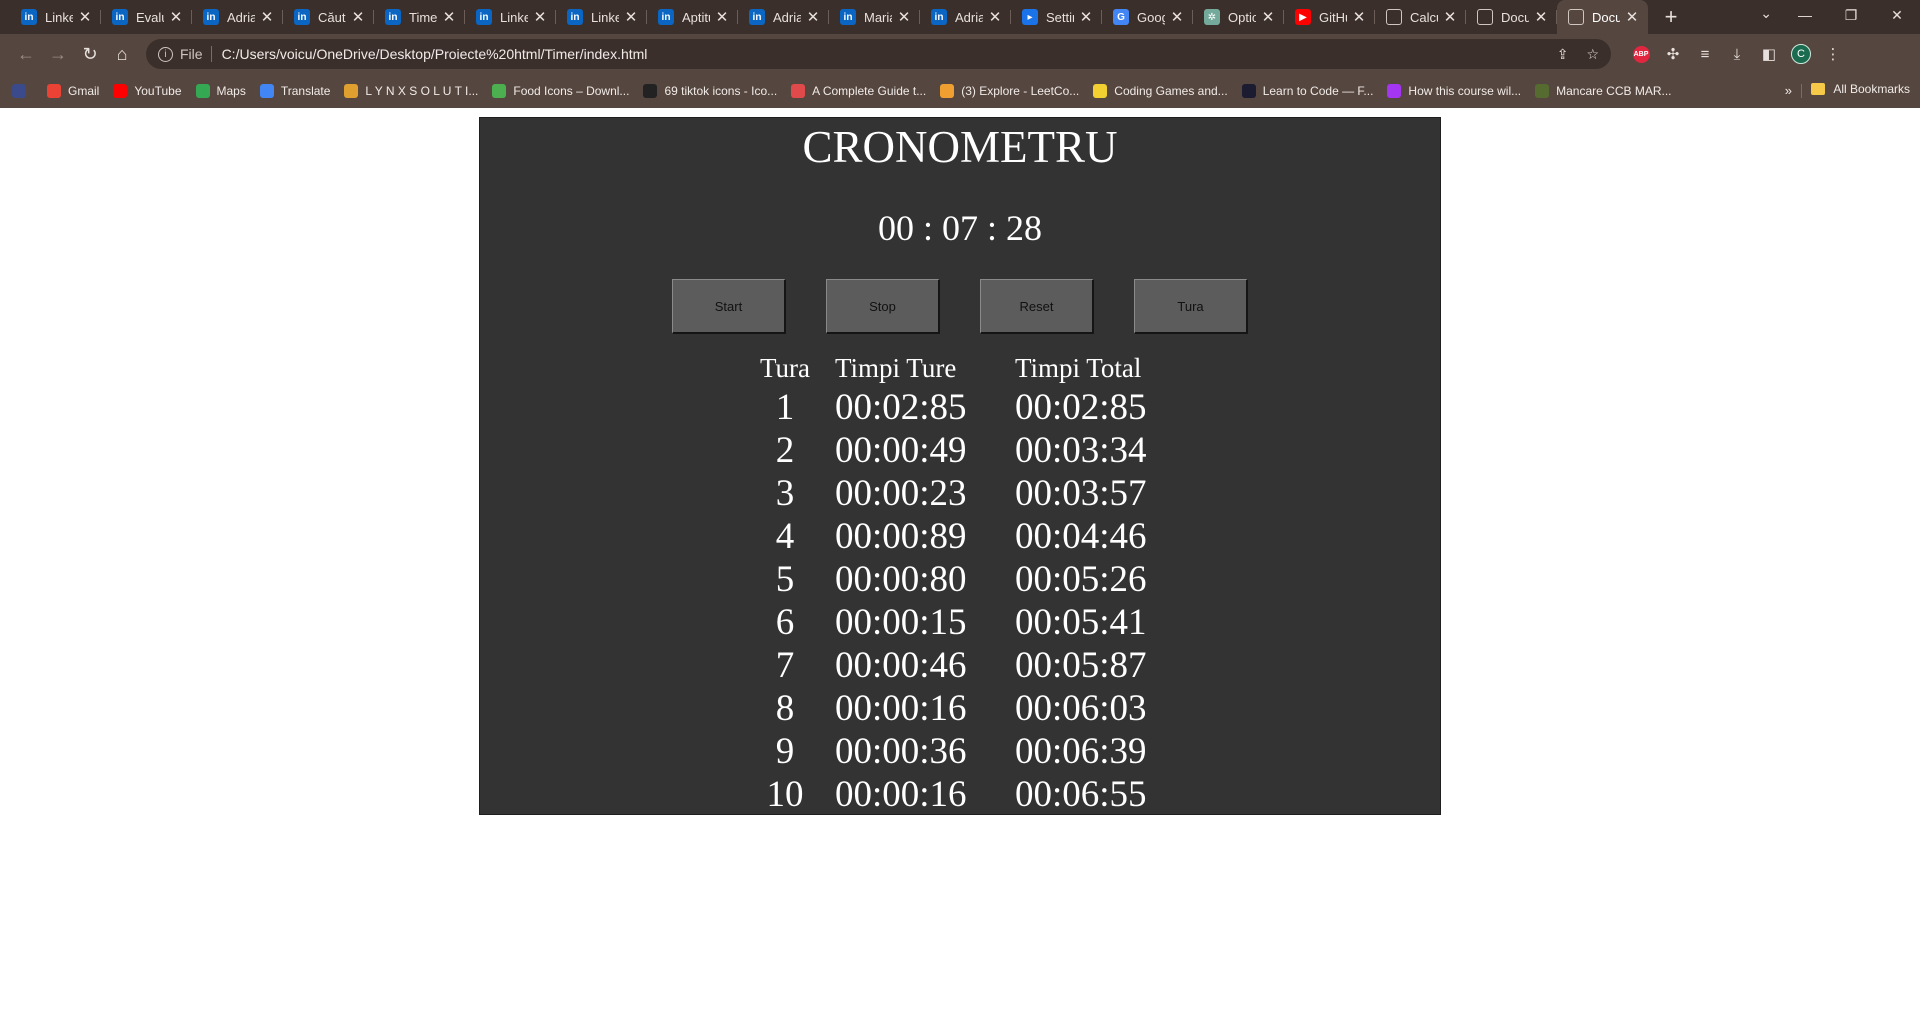 The height and width of the screenshot is (1032, 1920). Describe the element at coordinates (729, 306) in the screenshot. I see `start-button: Start` at that location.